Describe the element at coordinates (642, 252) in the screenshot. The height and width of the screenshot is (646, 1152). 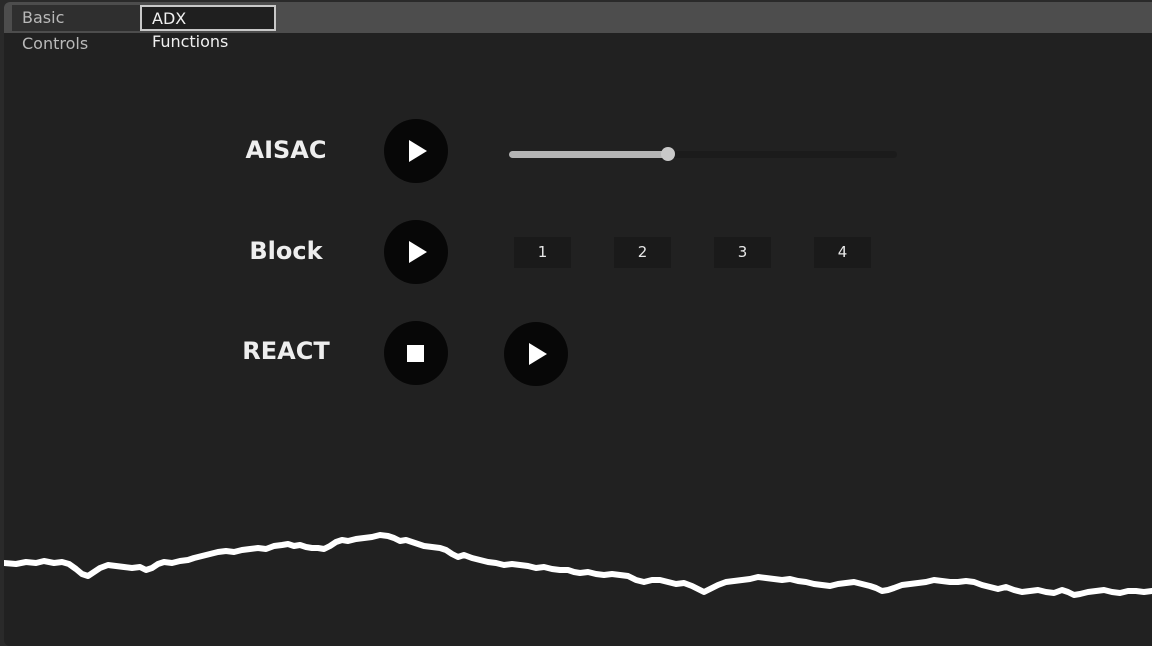
I see `block-button-2: 2` at that location.